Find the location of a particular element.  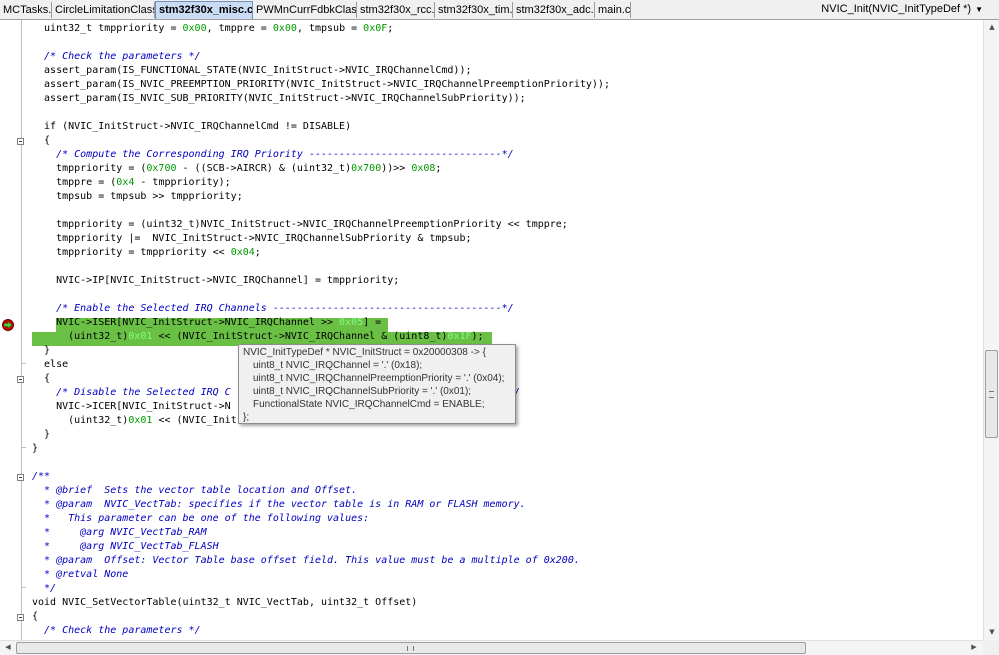

scroll-up-icon: ▲ is located at coordinates (992, 27).